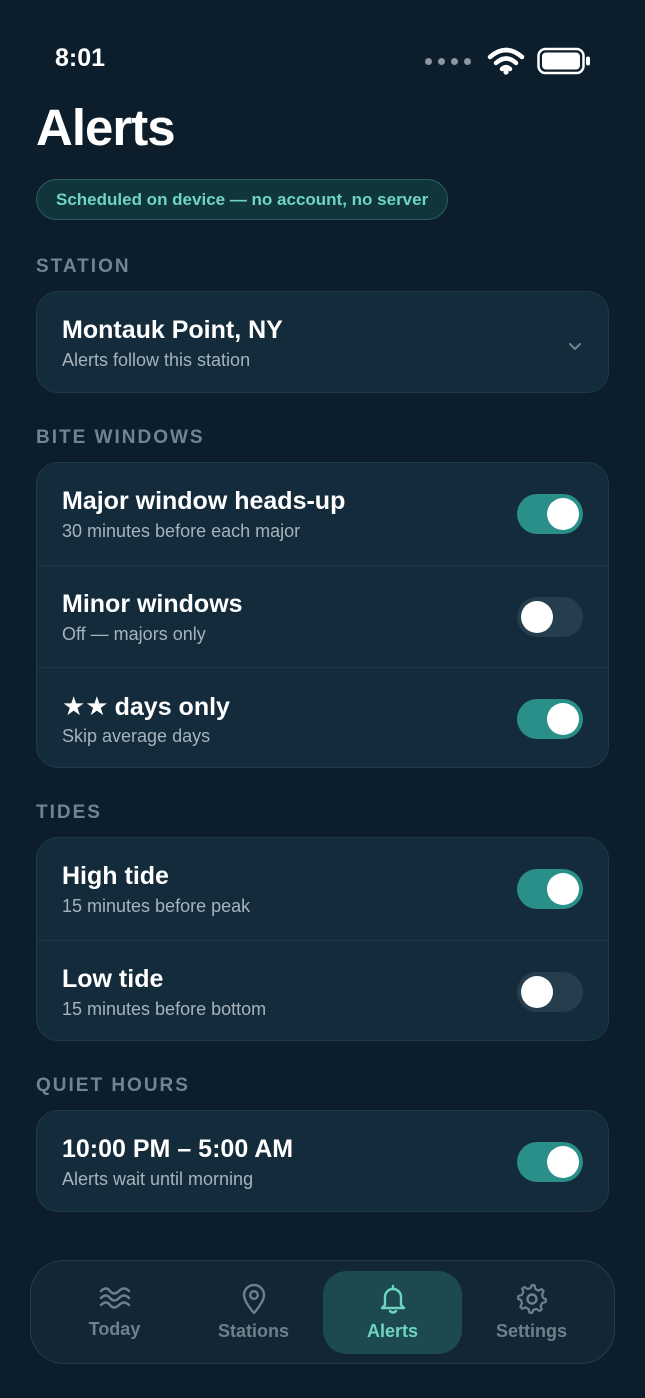 The height and width of the screenshot is (1398, 645). Describe the element at coordinates (448, 61) in the screenshot. I see `signal-dots-icon` at that location.